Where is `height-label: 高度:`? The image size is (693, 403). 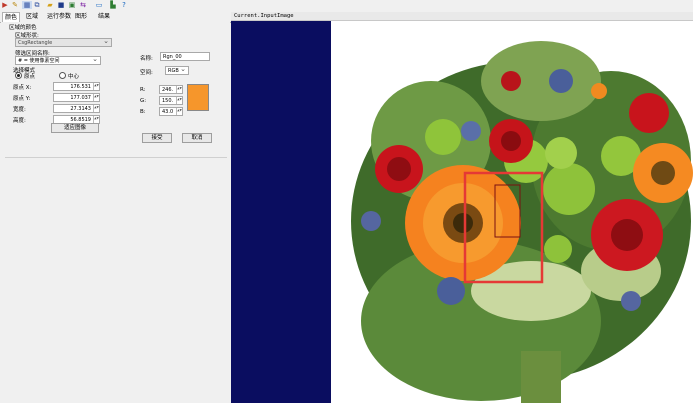 height-label: 高度: is located at coordinates (19, 121).